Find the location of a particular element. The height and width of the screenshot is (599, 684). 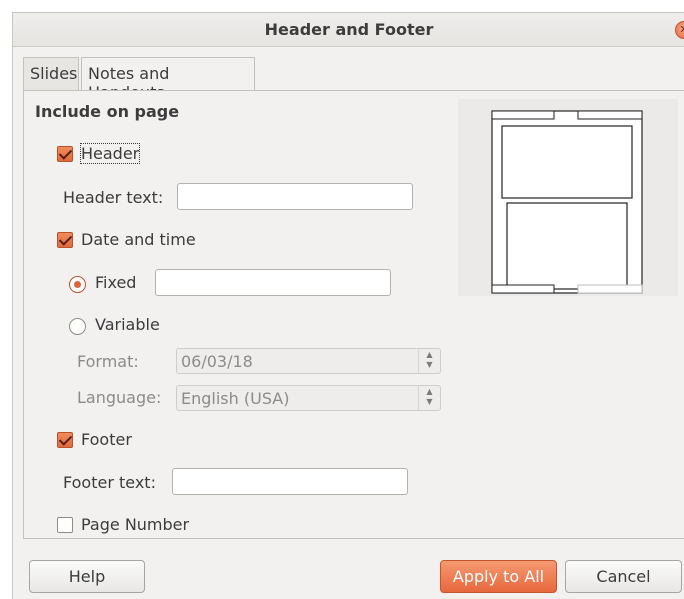

tab-notes-and-handouts: Notes and Handouts is located at coordinates (168, 79).